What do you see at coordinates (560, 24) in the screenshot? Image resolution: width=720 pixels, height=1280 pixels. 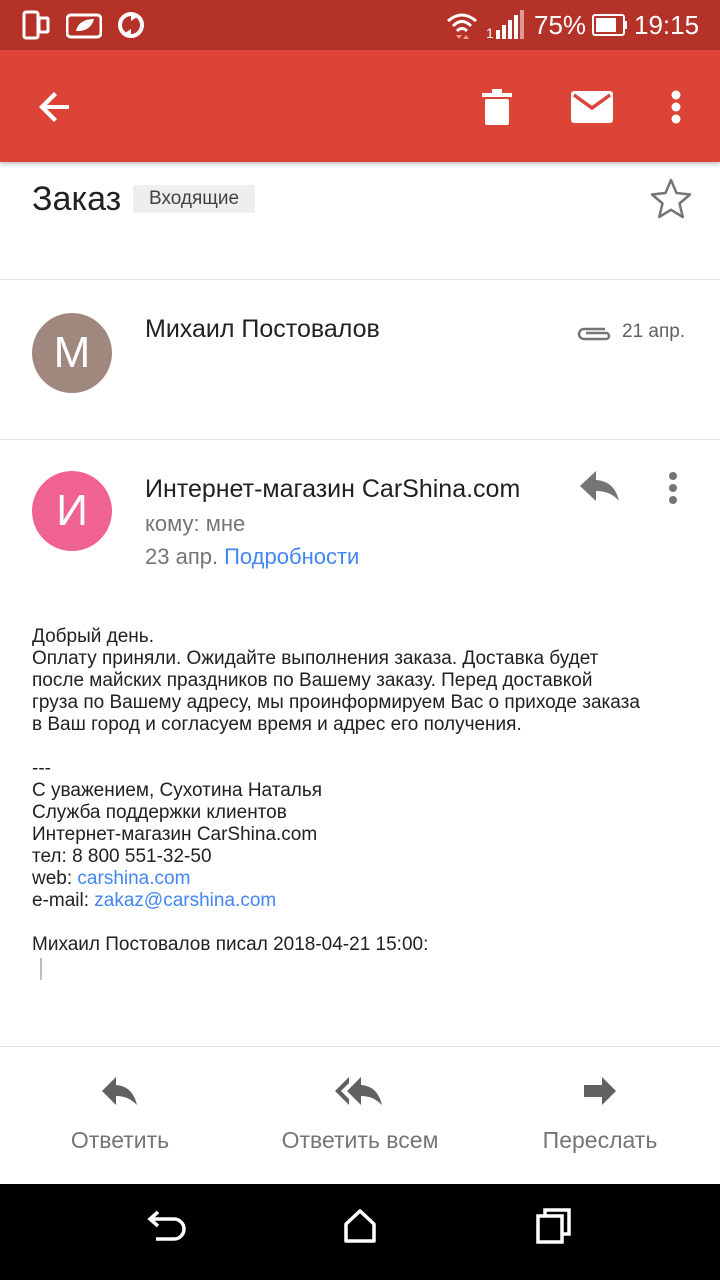 I see `battery-percent: 75%` at bounding box center [560, 24].